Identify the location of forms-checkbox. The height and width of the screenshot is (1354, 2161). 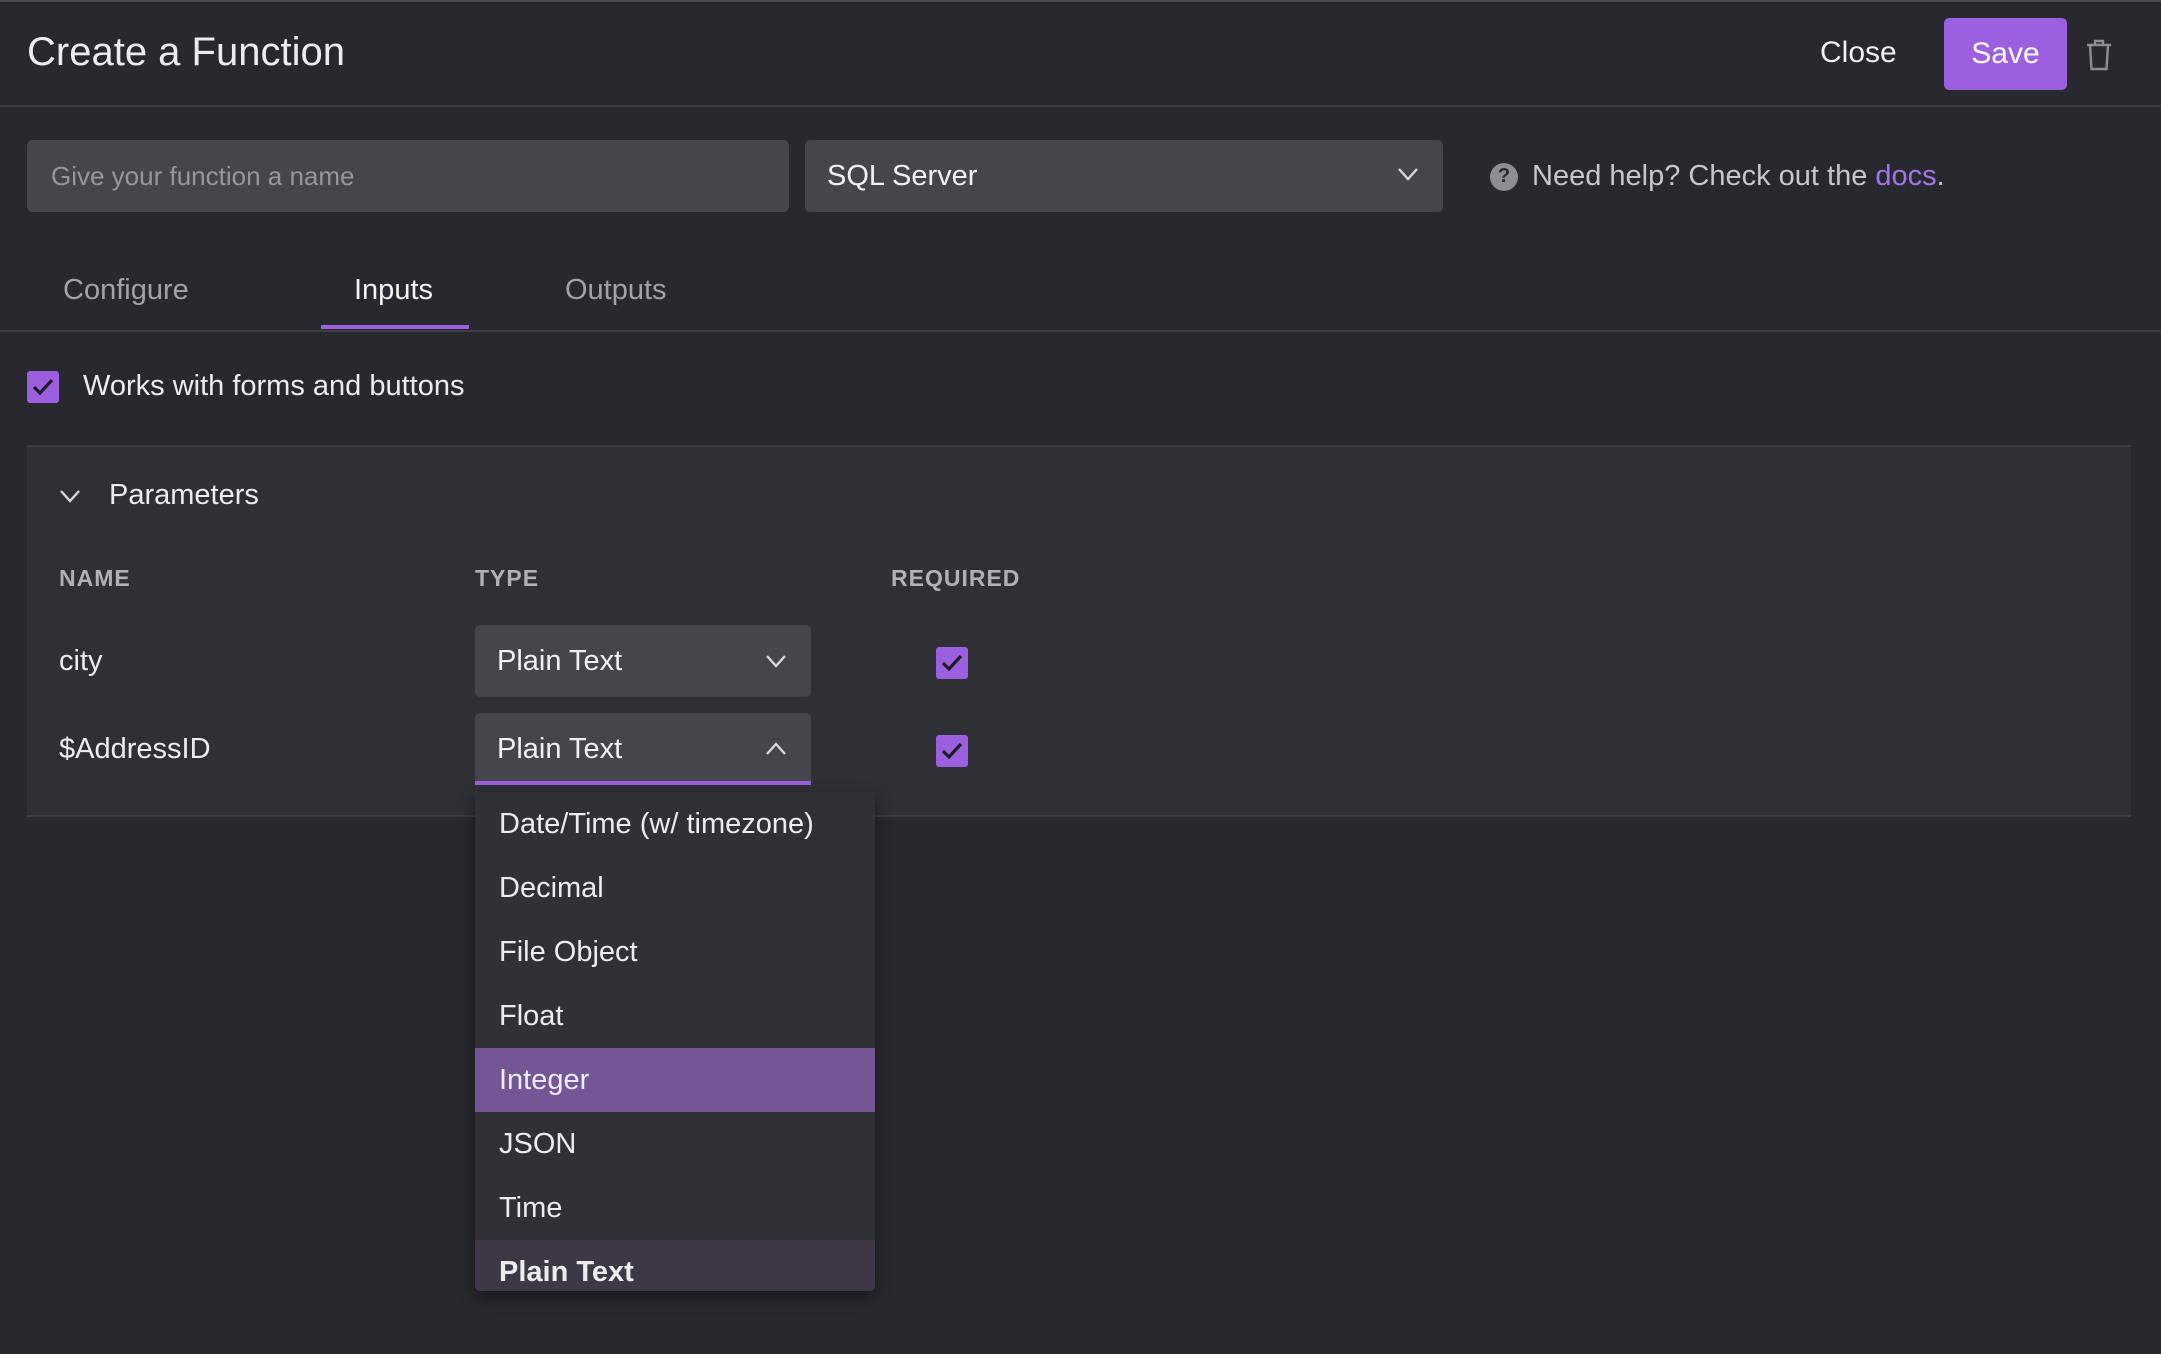
(43, 386).